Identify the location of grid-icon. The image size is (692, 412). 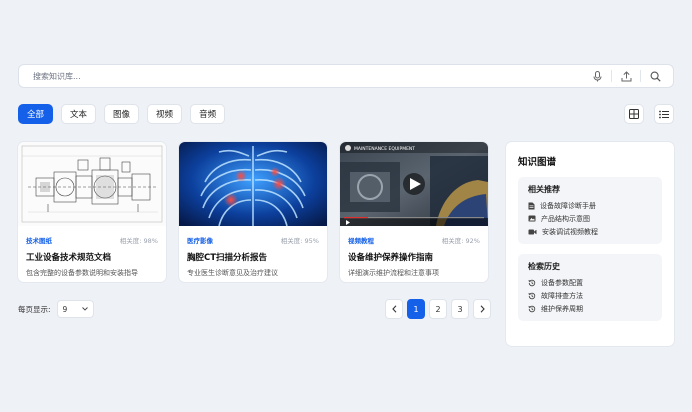
(634, 114).